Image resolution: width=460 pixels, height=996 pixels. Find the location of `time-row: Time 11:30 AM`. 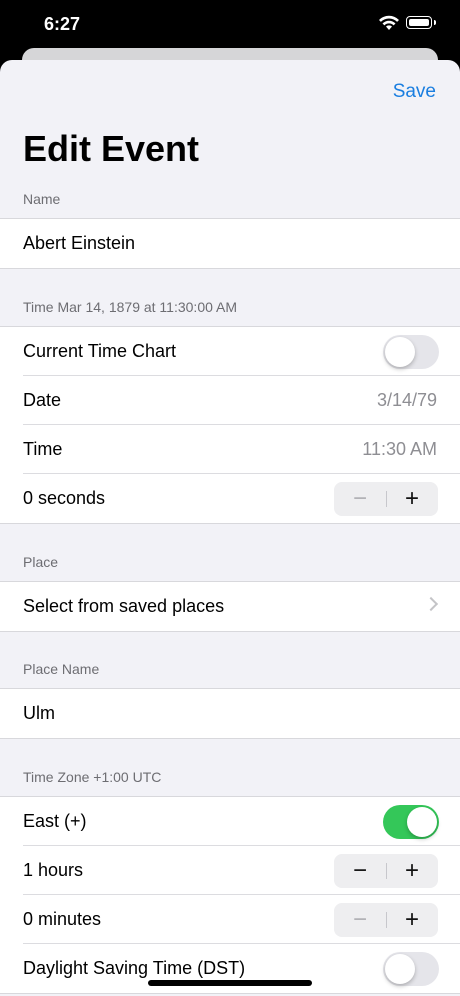

time-row: Time 11:30 AM is located at coordinates (230, 449).